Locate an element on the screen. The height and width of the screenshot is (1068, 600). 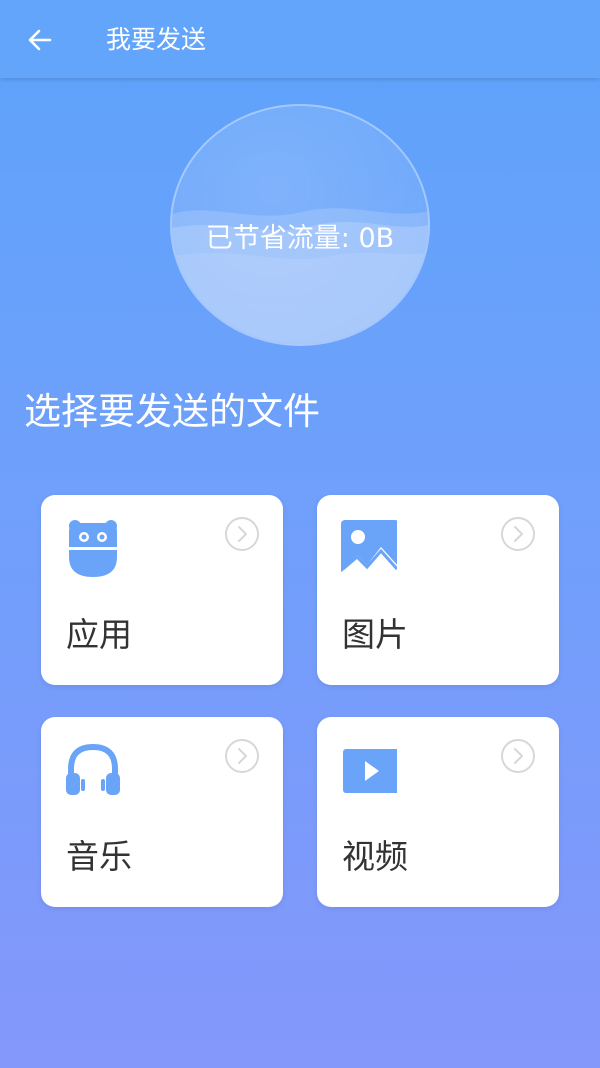
arrow-left-icon is located at coordinates (40, 40).